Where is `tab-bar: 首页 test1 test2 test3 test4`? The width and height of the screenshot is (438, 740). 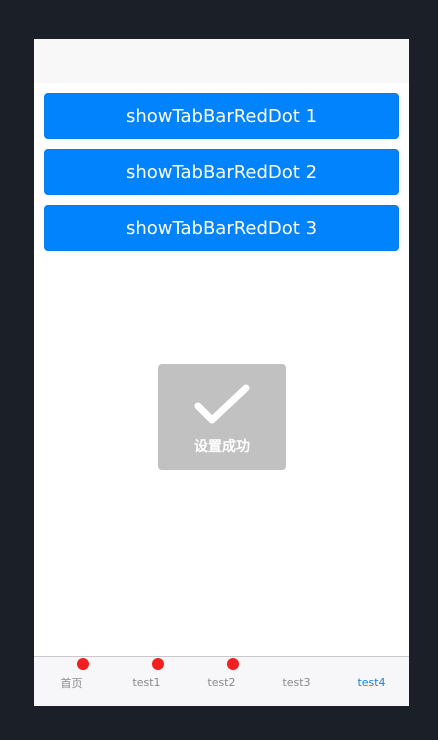 tab-bar: 首页 test1 test2 test3 test4 is located at coordinates (221, 681).